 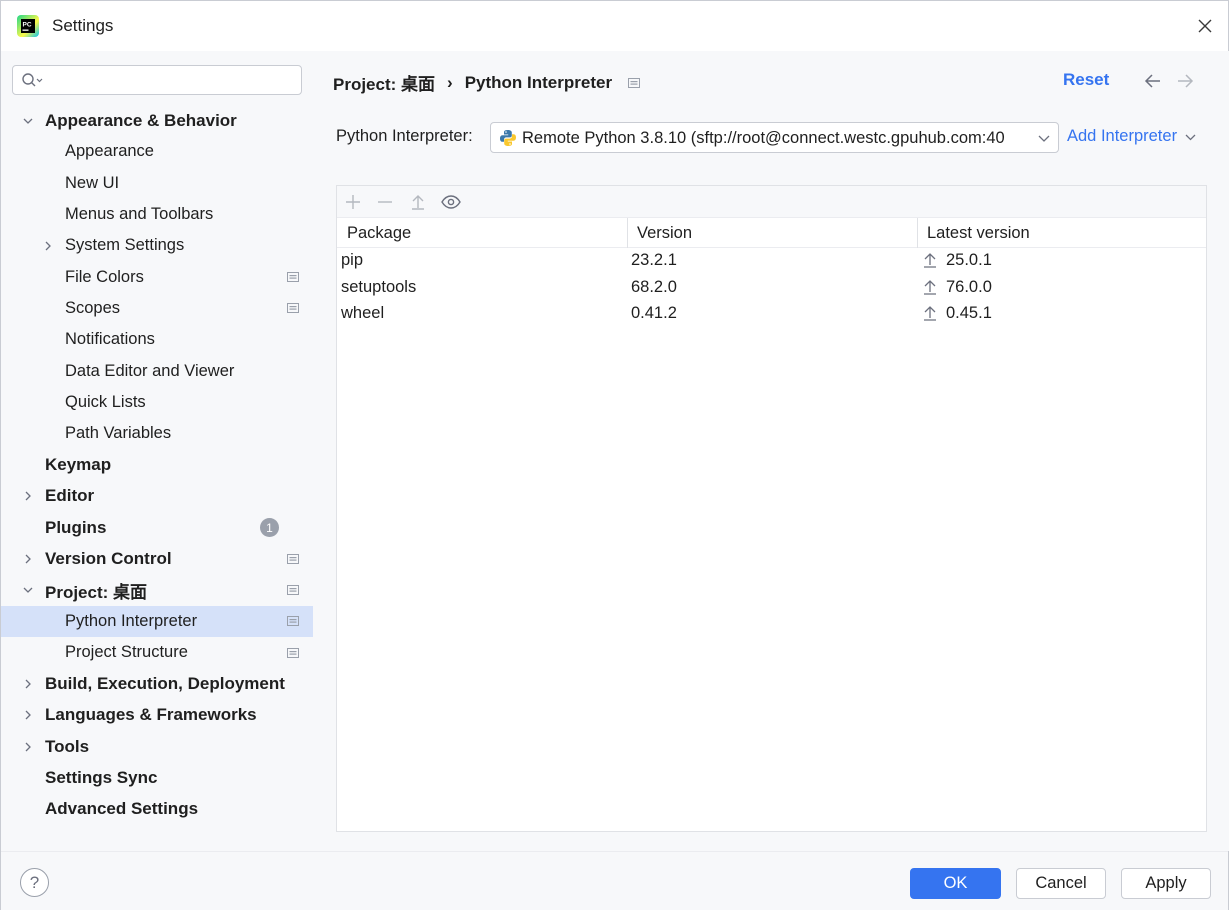 What do you see at coordinates (955, 883) in the screenshot?
I see `ok-button: OK` at bounding box center [955, 883].